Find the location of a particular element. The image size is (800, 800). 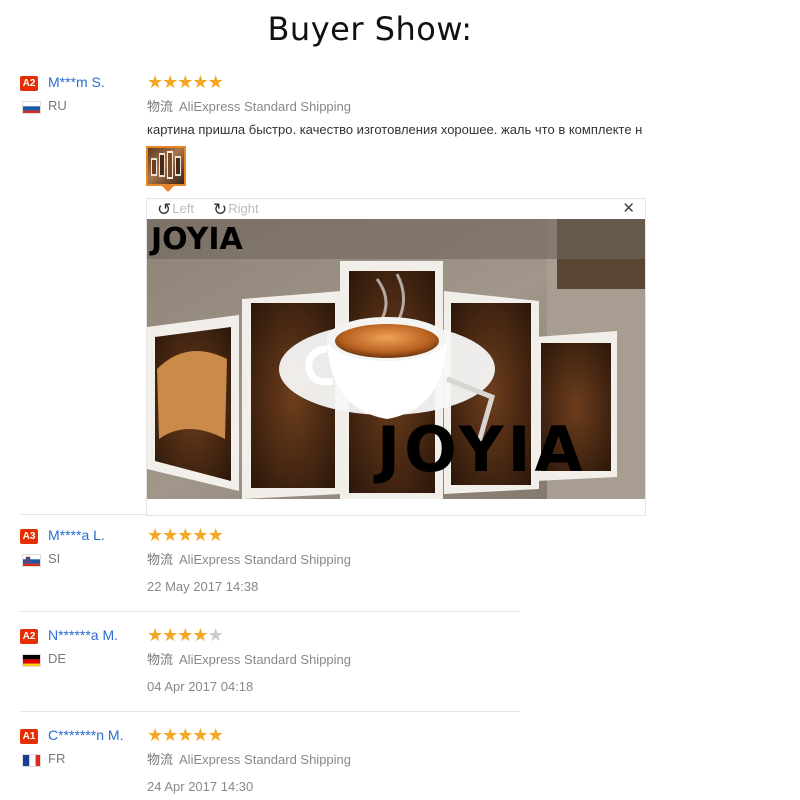

review-date: 22 May 2017 14:38 is located at coordinates (203, 586).